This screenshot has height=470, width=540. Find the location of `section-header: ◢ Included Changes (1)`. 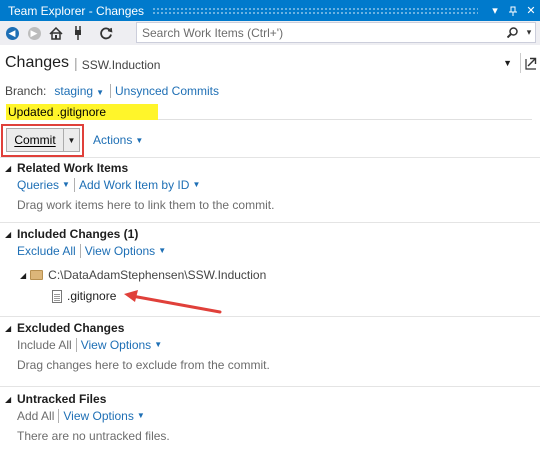

section-header: ◢ Included Changes (1) is located at coordinates (85, 234).